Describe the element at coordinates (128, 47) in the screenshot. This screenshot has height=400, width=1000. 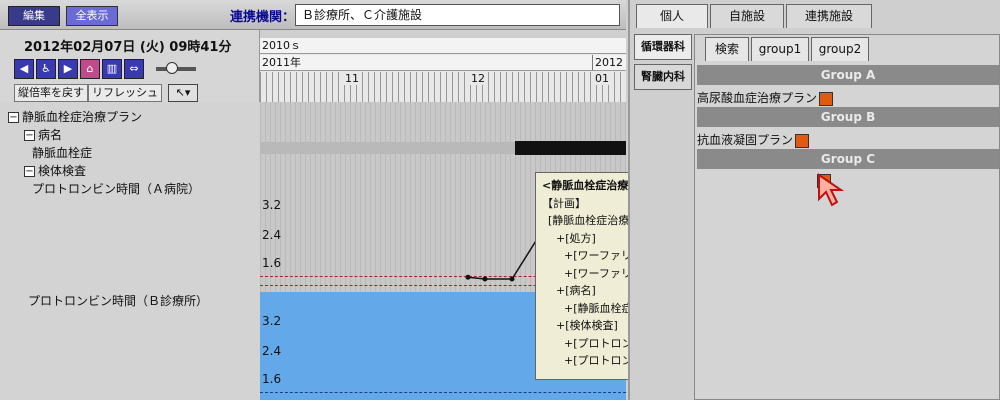
I see `current-datetime: 2012年02月07日 (火) 09時41分` at that location.